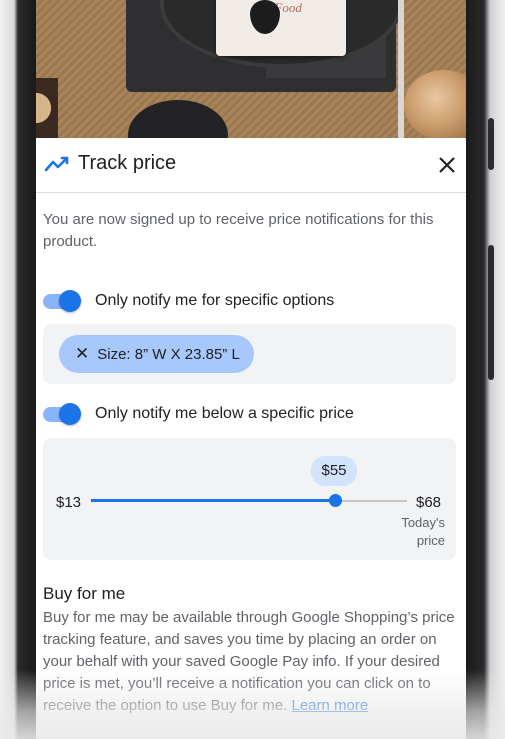 This screenshot has height=739, width=505. What do you see at coordinates (63, 414) in the screenshot?
I see `price-toggle` at bounding box center [63, 414].